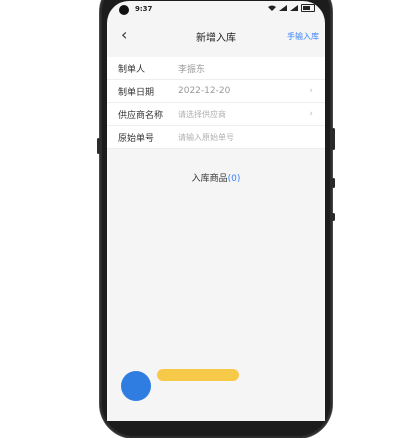  What do you see at coordinates (234, 179) in the screenshot?
I see `goods-count: (0)` at bounding box center [234, 179].